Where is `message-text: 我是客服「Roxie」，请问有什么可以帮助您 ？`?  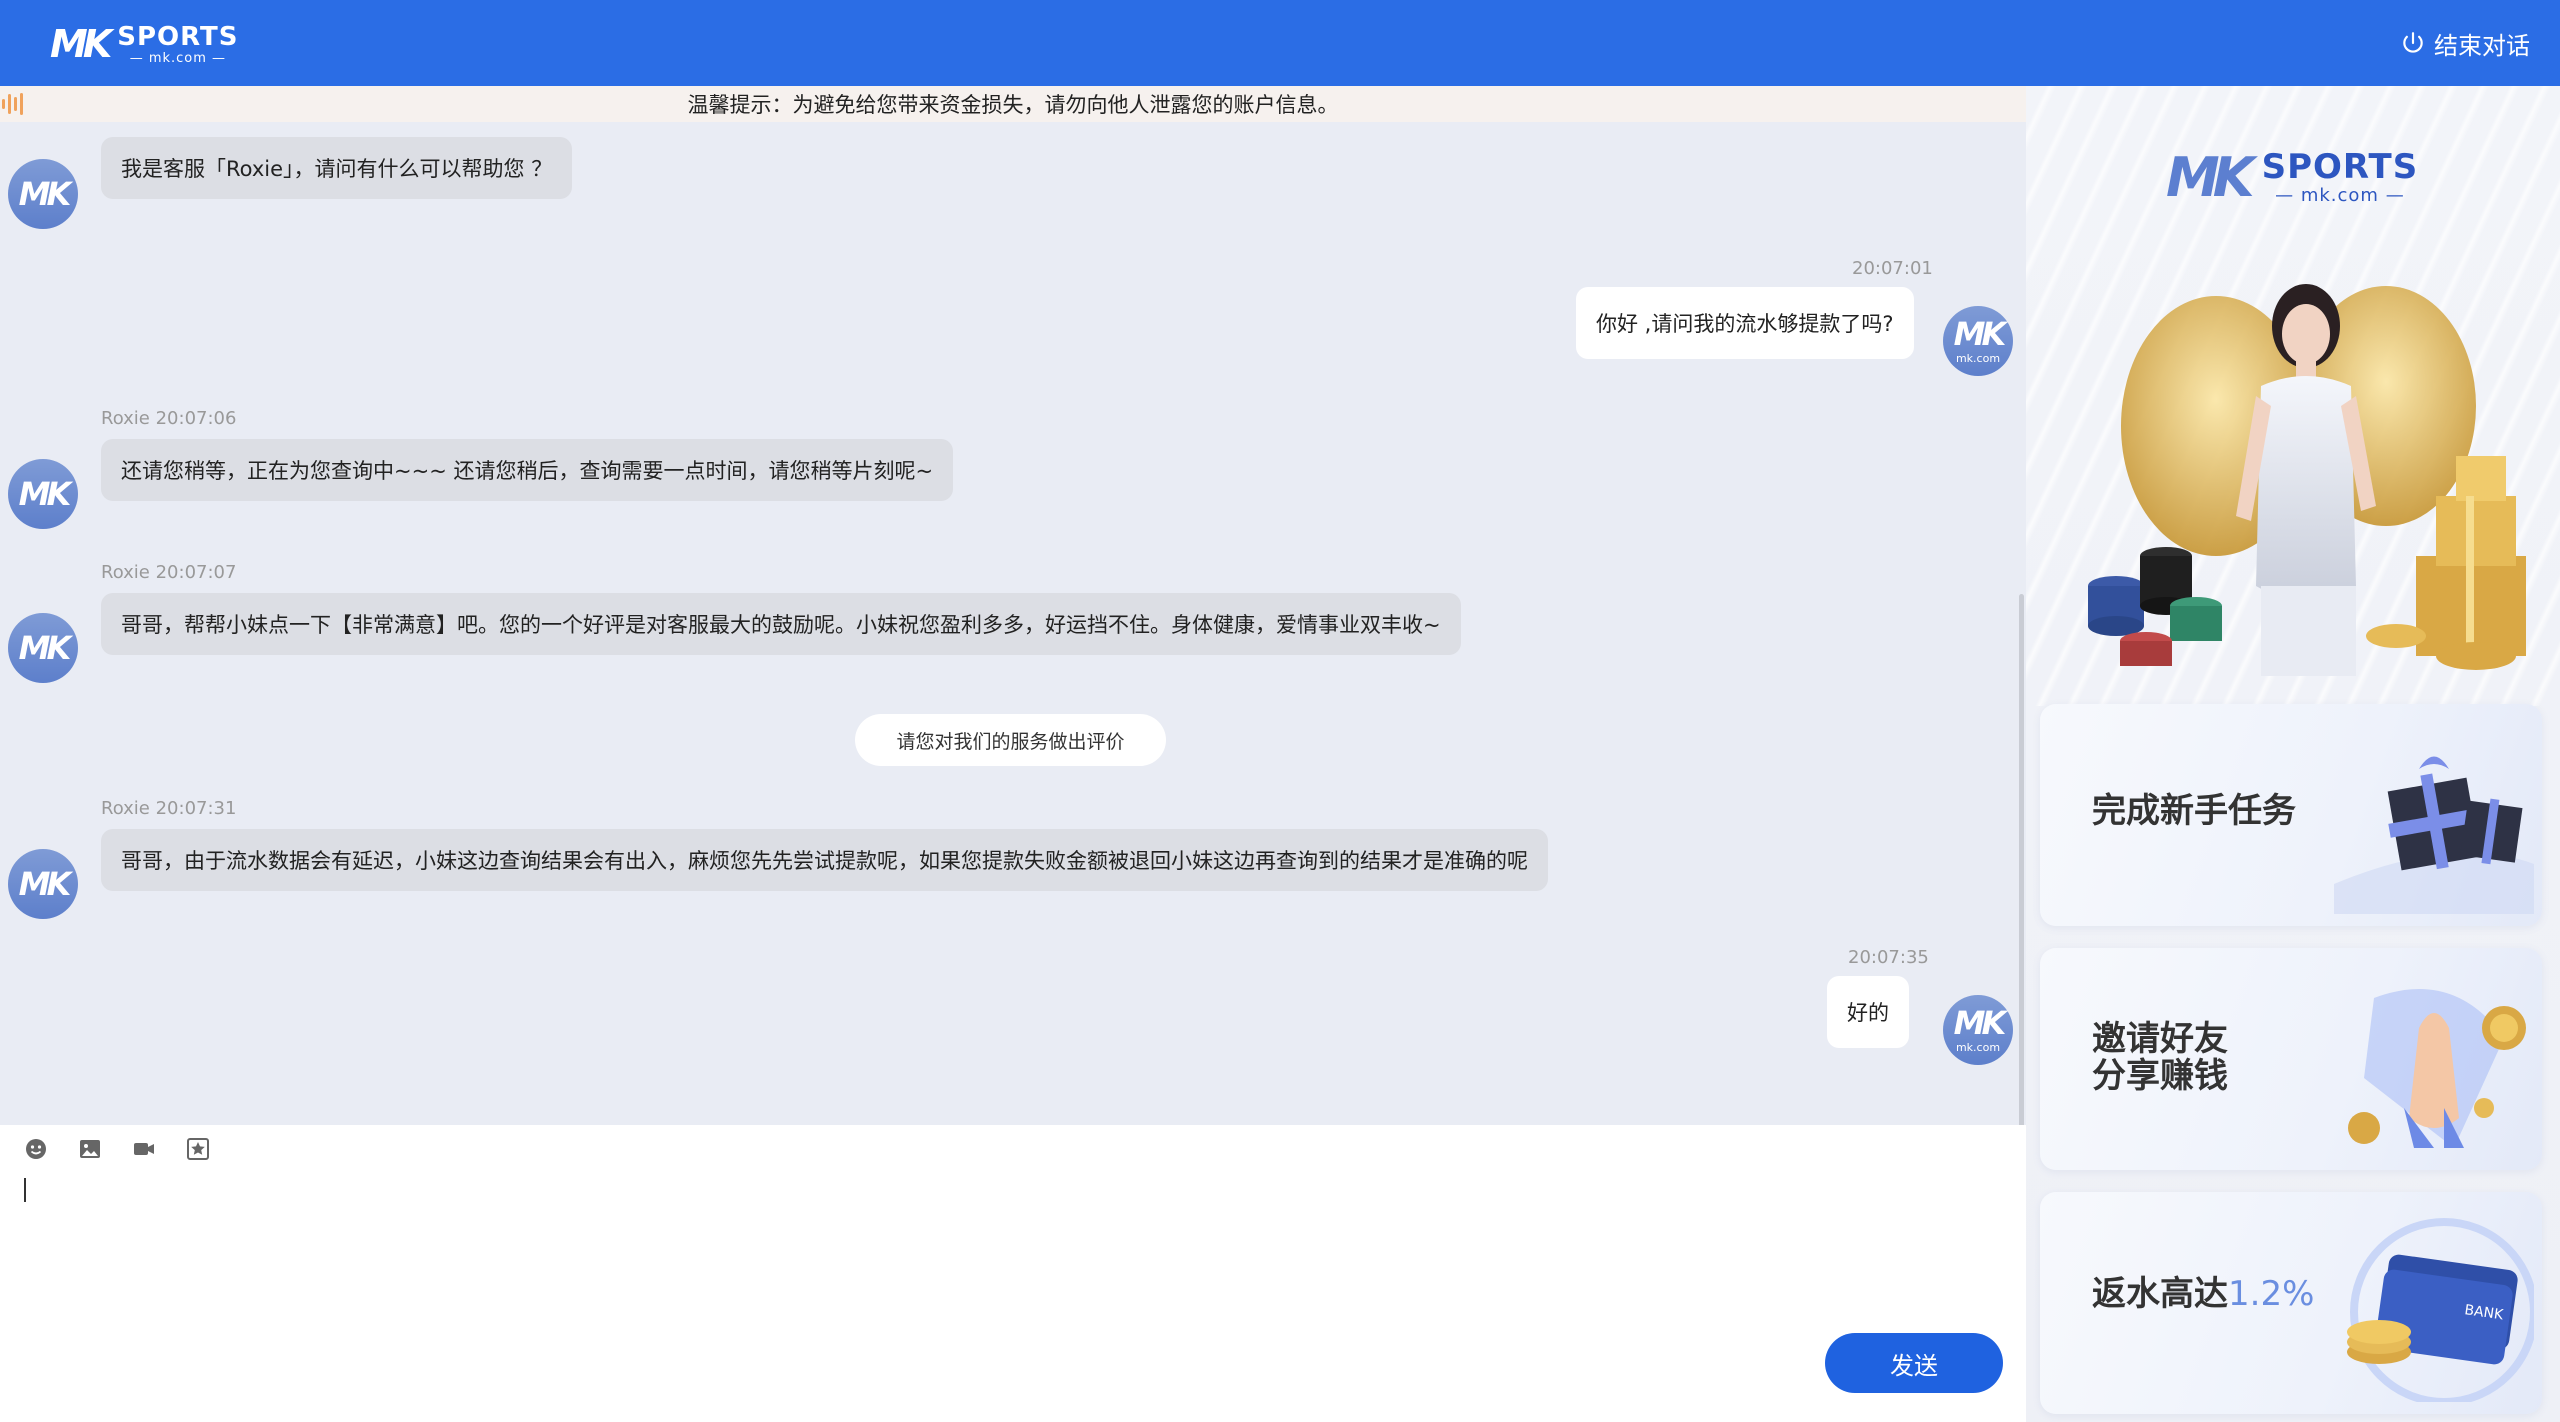 message-text: 我是客服「Roxie」，请问有什么可以帮助您 ？ is located at coordinates (337, 169).